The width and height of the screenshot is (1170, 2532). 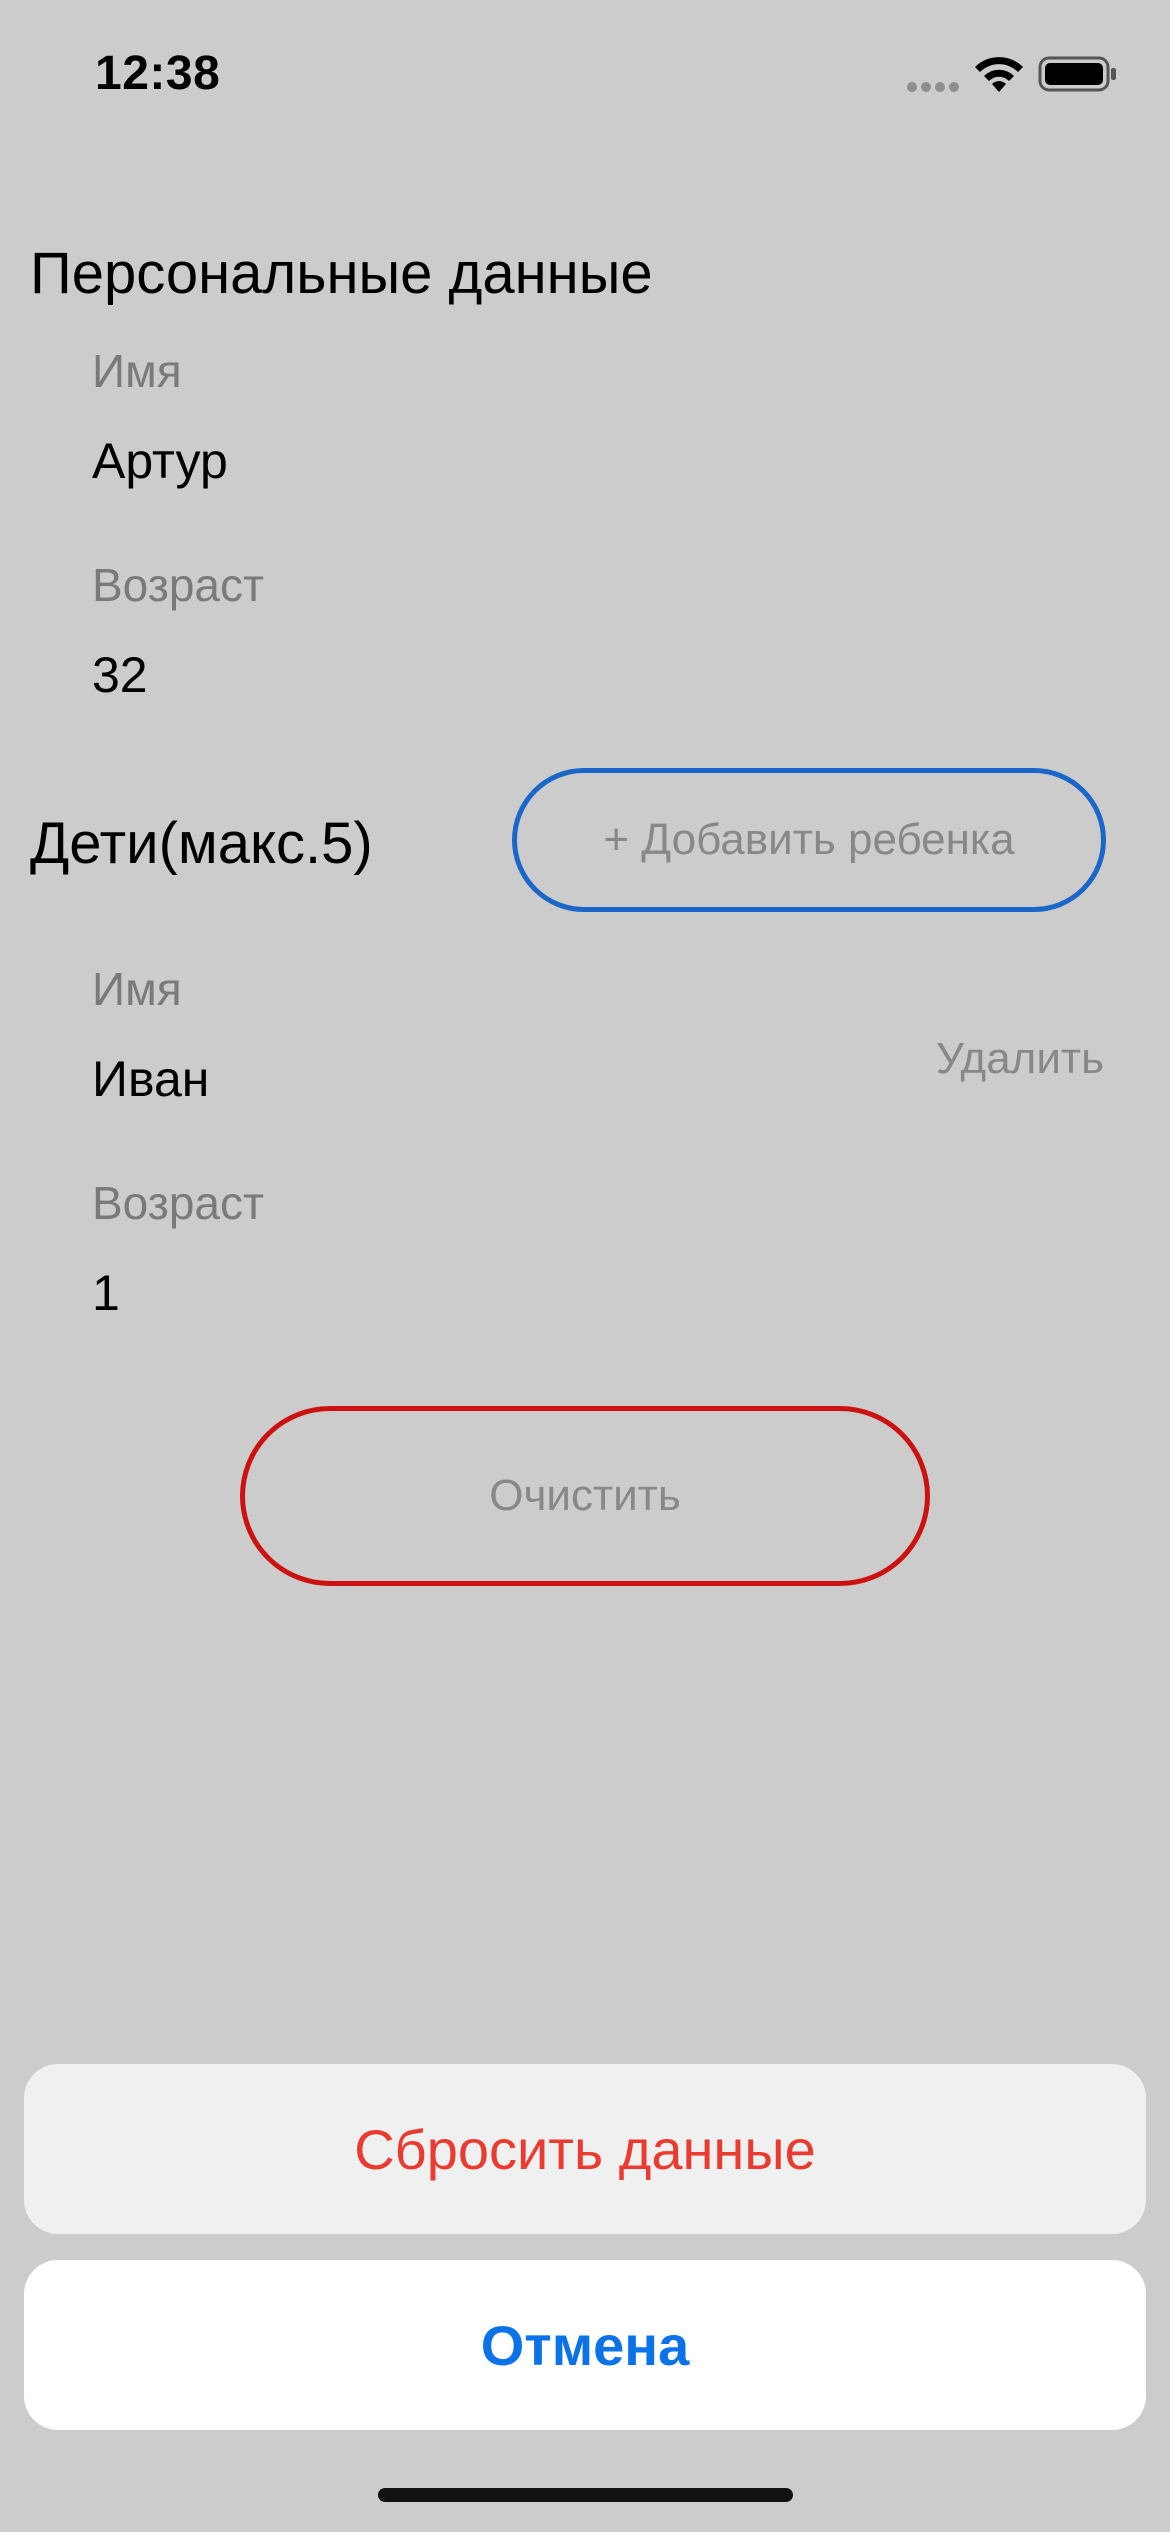 I want to click on cellular-signal-icon, so click(x=933, y=89).